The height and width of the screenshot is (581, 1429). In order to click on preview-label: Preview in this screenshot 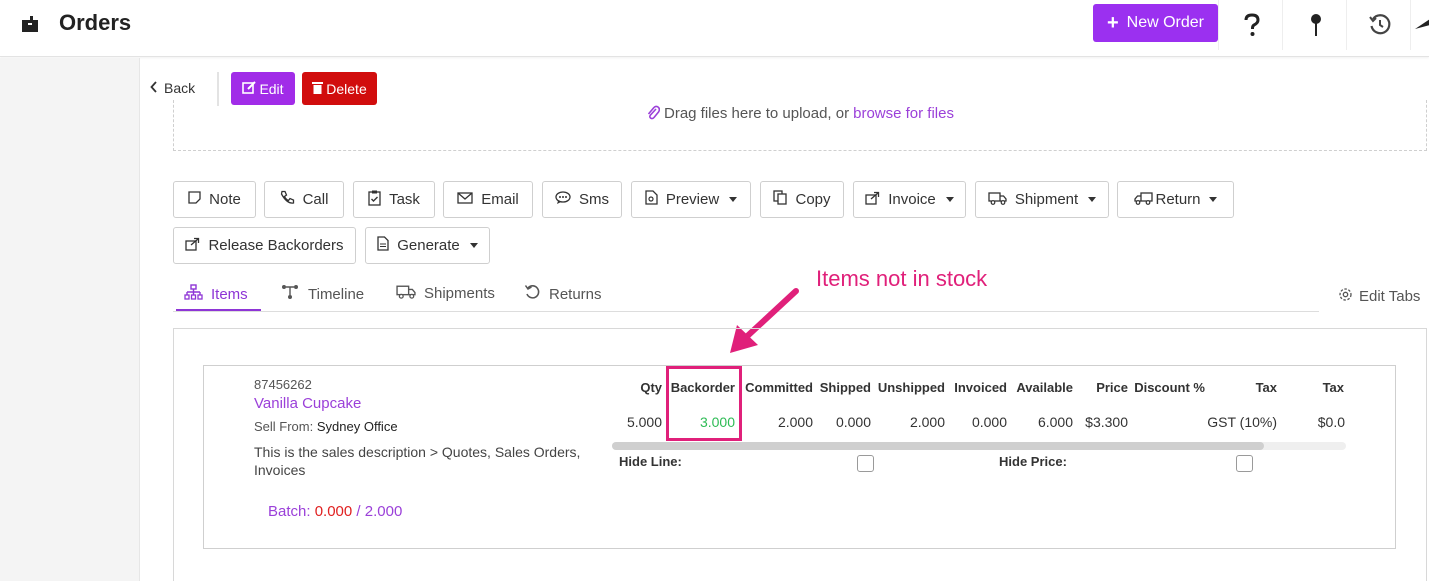, I will do `click(692, 199)`.